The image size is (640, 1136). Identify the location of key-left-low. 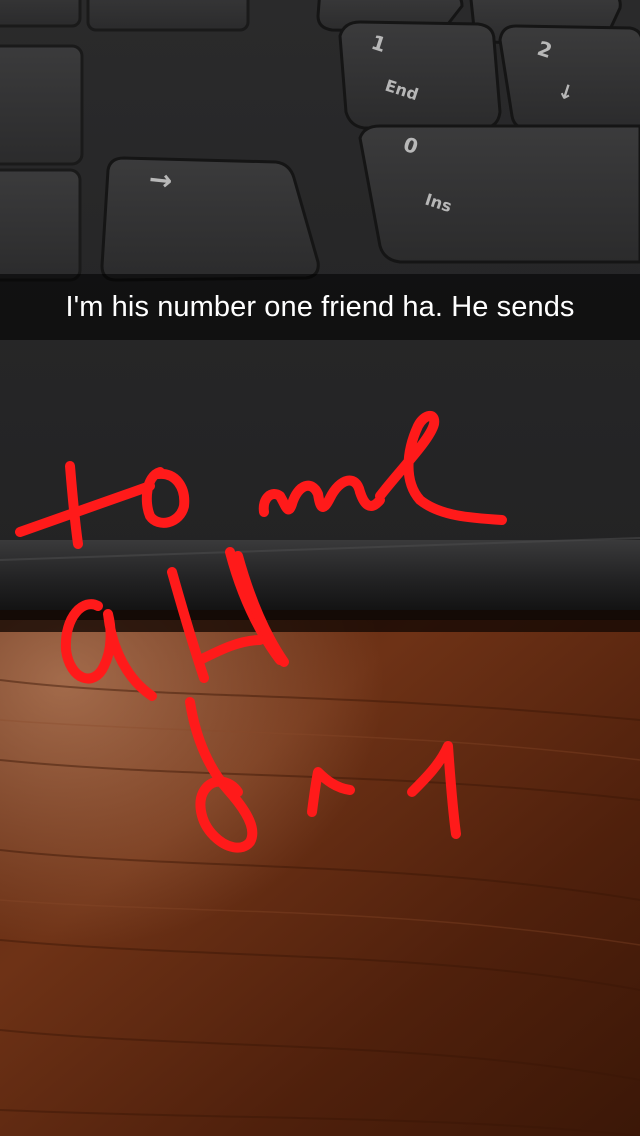
(41, 225).